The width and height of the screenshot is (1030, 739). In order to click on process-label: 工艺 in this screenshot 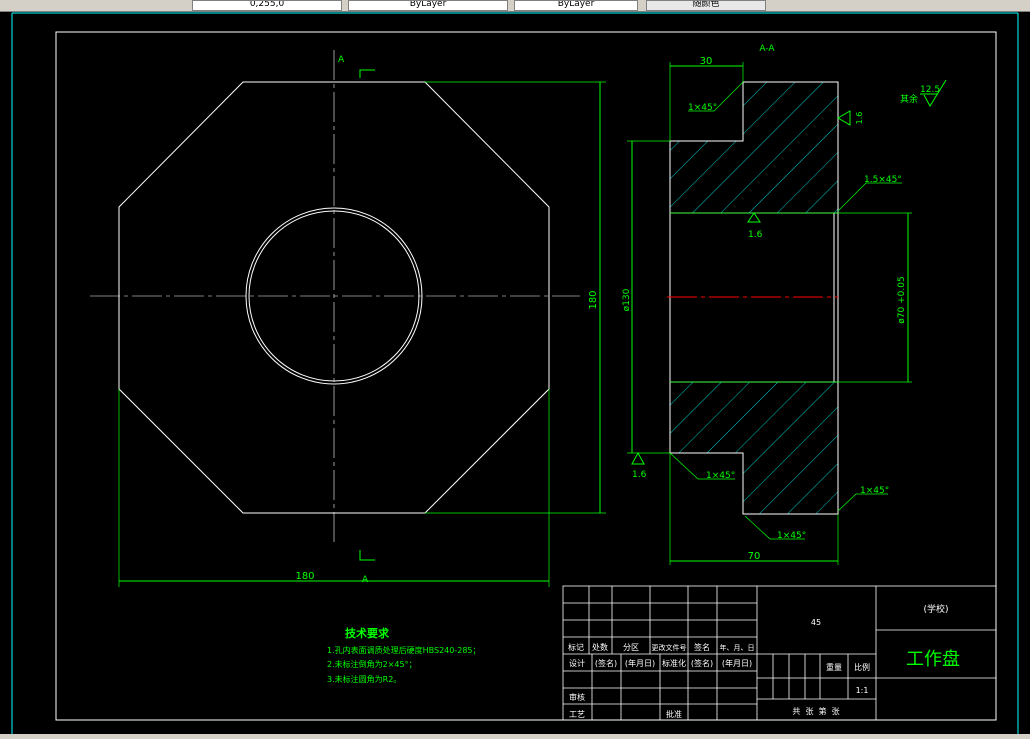, I will do `click(577, 714)`.